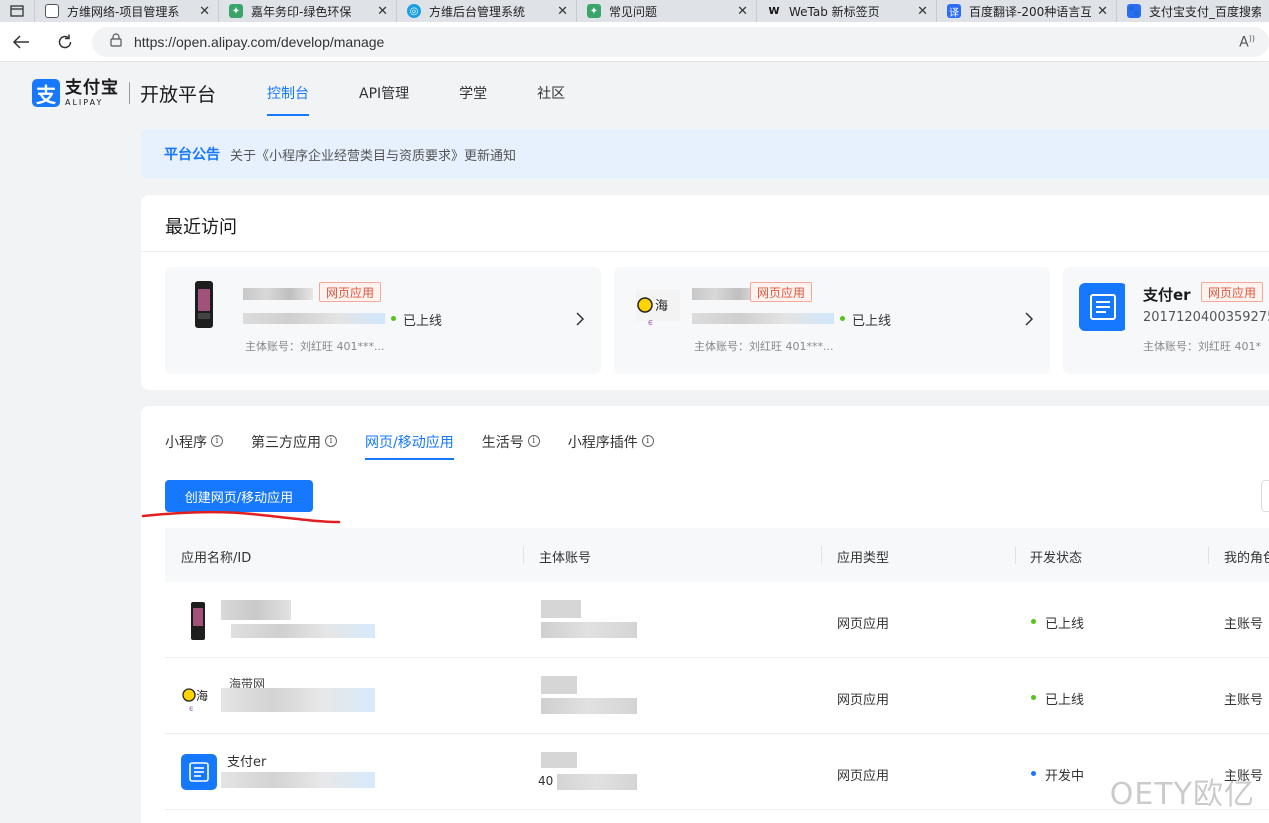 This screenshot has height=823, width=1269. Describe the element at coordinates (288, 93) in the screenshot. I see `nav-console: 控制台` at that location.